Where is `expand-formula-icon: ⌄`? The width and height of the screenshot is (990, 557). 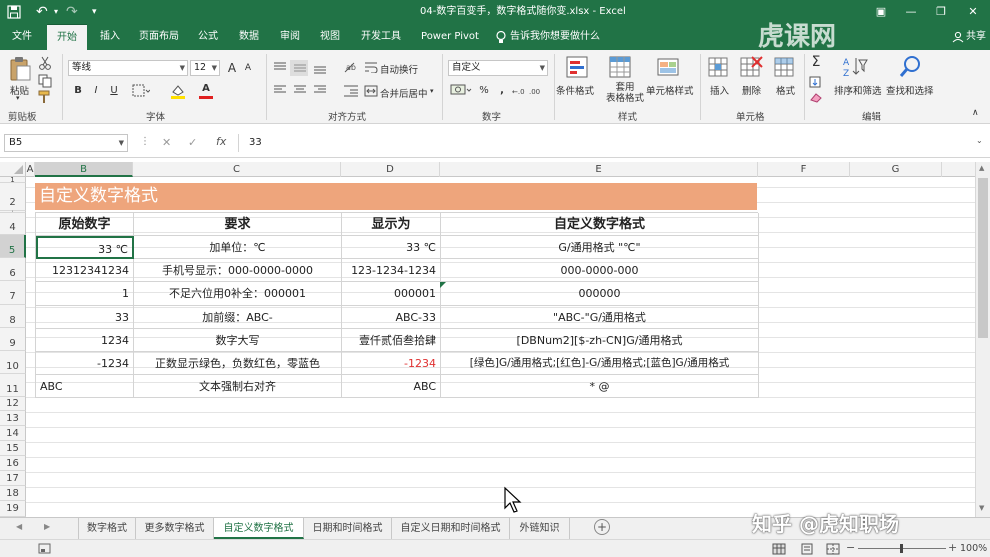
expand-formula-icon: ⌄ is located at coordinates (979, 140).